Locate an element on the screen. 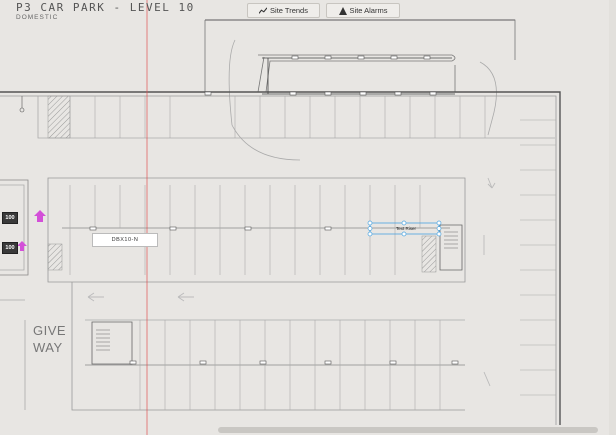 This screenshot has width=616, height=435. give-way-marking: GIVE is located at coordinates (50, 330).